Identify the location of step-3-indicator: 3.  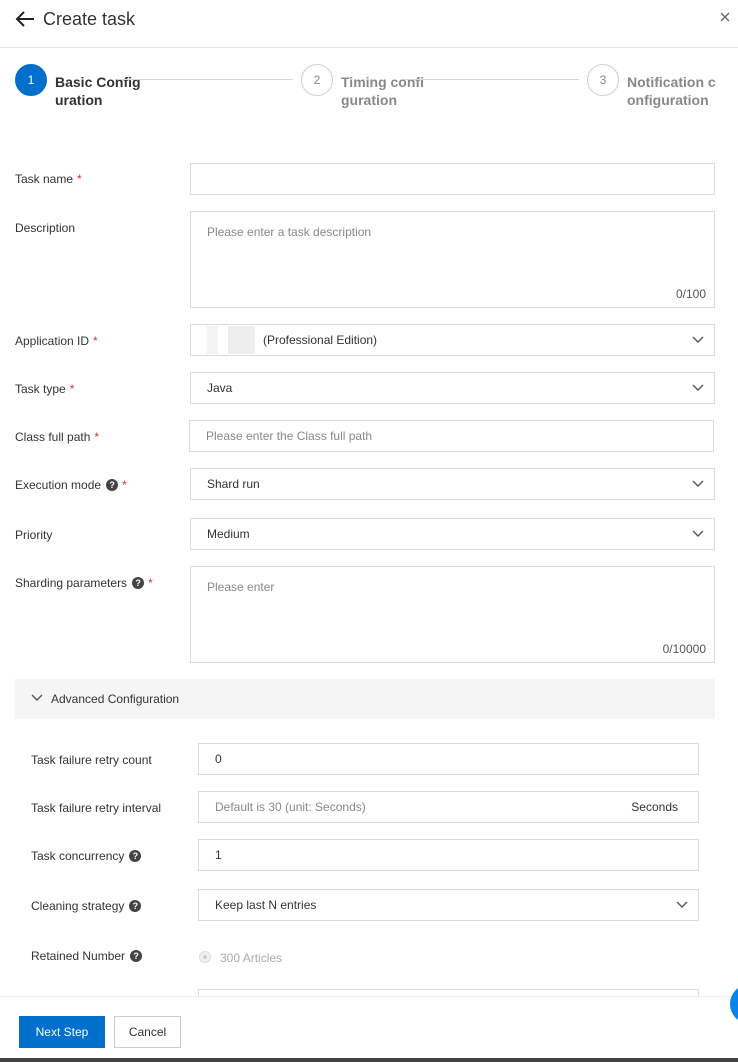
(603, 80).